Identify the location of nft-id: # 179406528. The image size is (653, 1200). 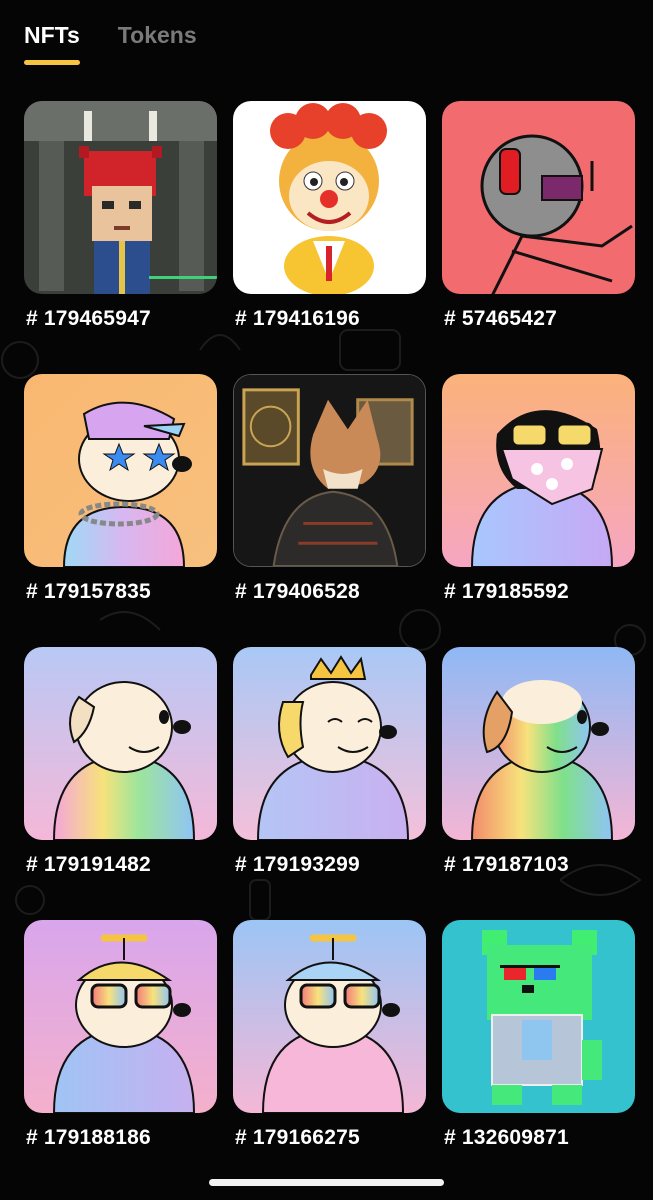
(297, 591).